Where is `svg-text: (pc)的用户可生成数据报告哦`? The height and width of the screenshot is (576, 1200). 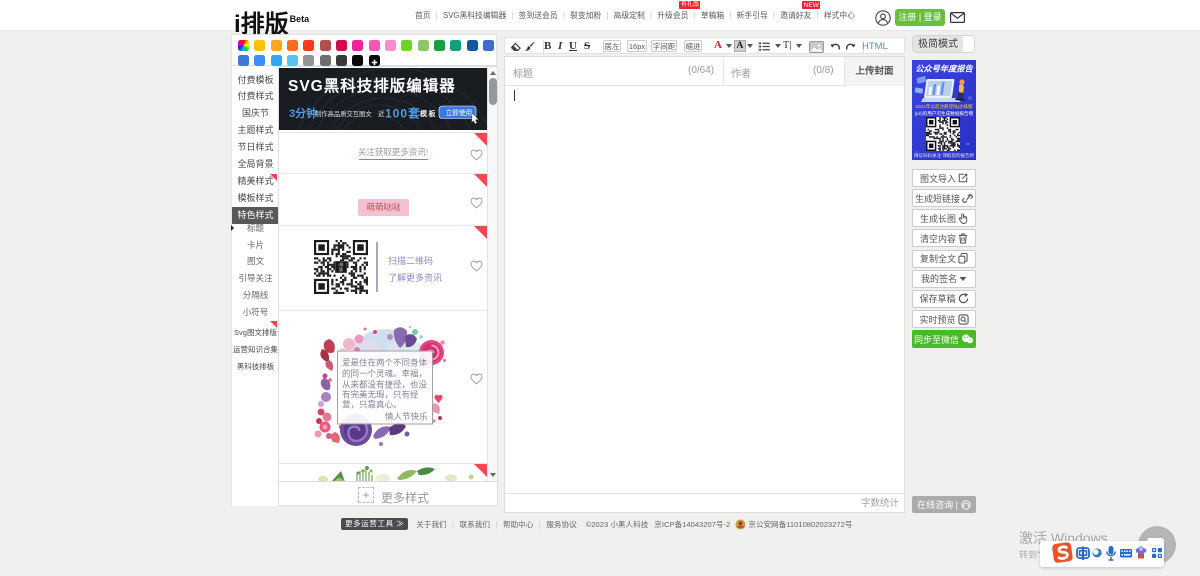
svg-text: (pc)的用户可生成数据报告哦 is located at coordinates (944, 113).